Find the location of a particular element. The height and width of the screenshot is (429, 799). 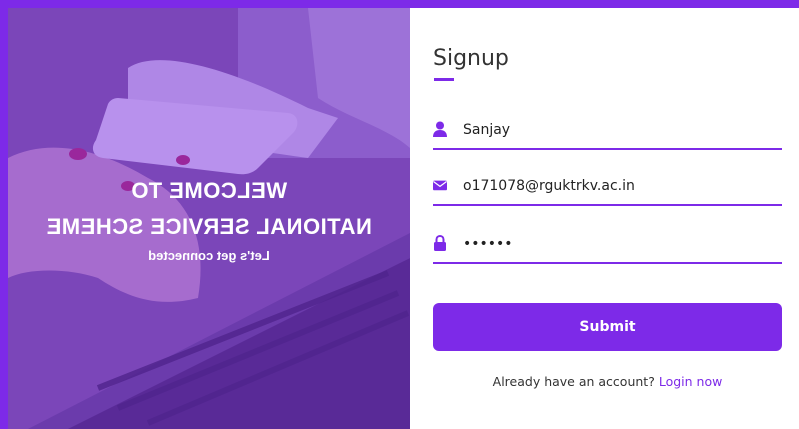

name-input is located at coordinates (613, 130).